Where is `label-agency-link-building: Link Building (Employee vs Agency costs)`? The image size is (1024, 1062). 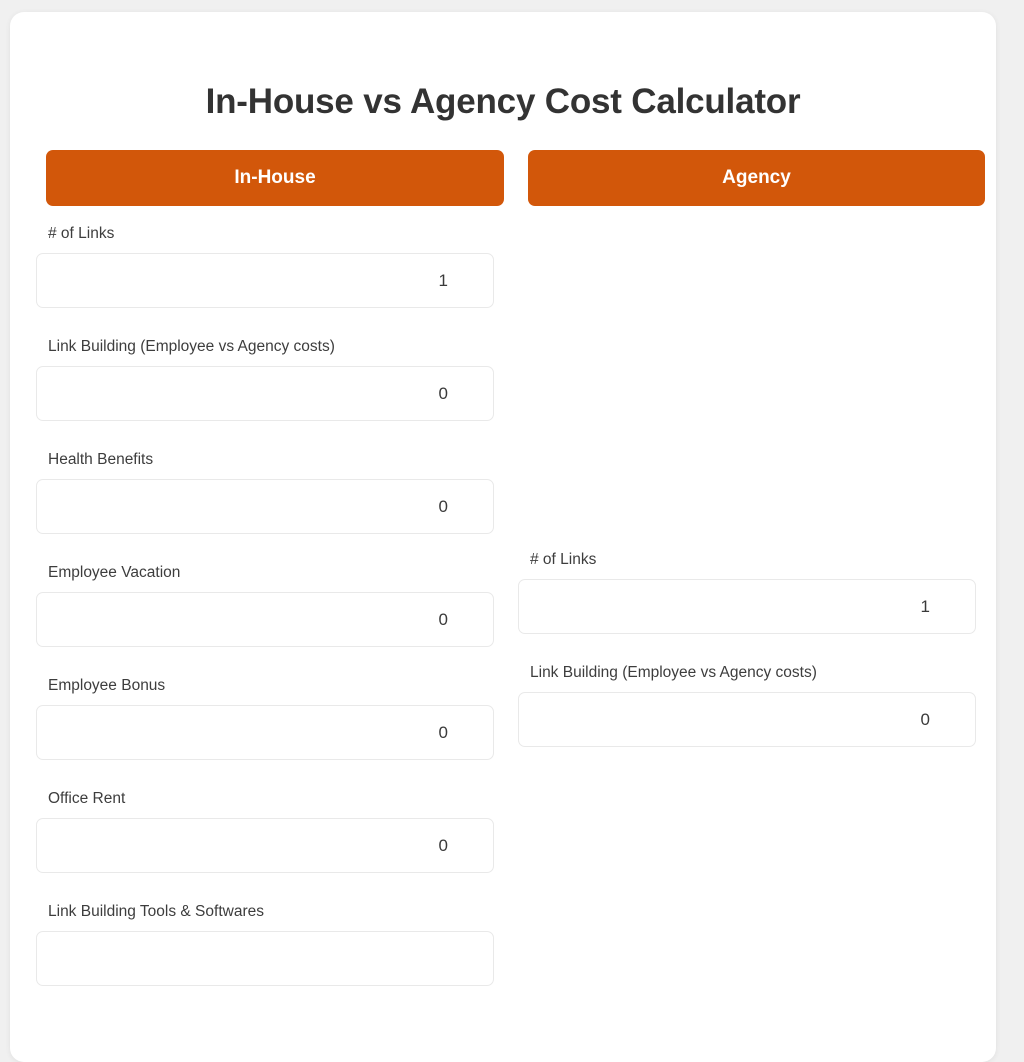 label-agency-link-building: Link Building (Employee vs Agency costs) is located at coordinates (673, 672).